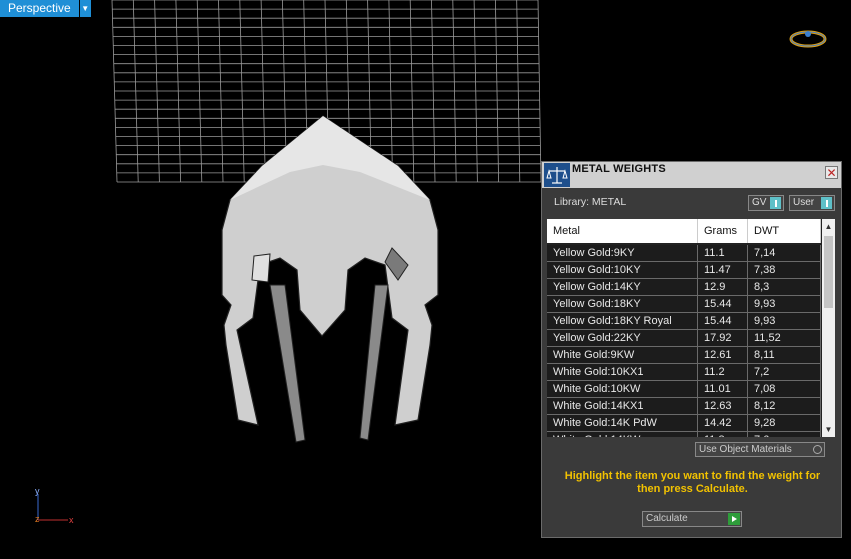 The image size is (851, 559). What do you see at coordinates (723, 389) in the screenshot?
I see `cell-grams: 11.01` at bounding box center [723, 389].